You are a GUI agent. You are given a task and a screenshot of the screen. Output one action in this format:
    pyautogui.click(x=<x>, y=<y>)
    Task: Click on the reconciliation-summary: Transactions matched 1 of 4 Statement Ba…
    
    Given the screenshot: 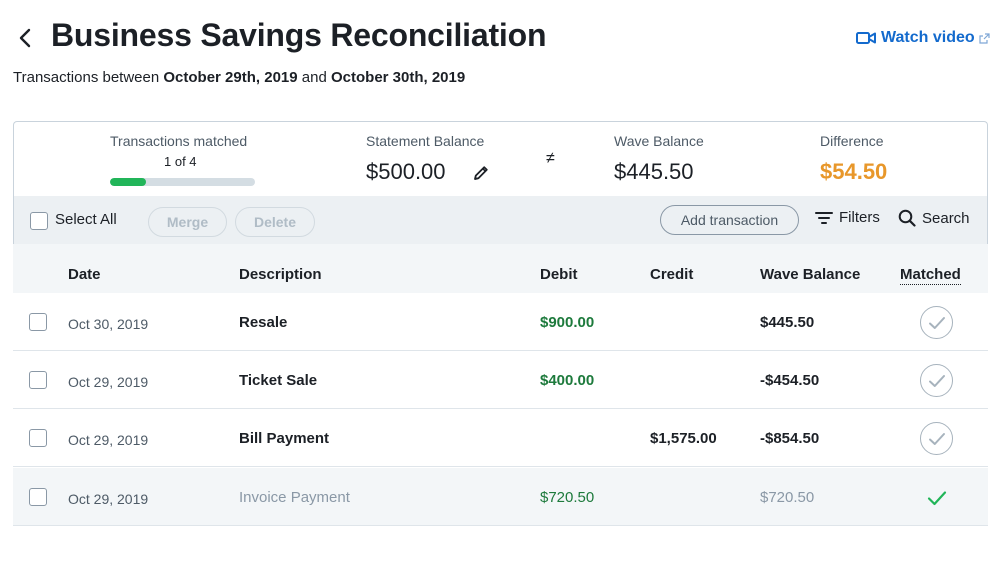 What is the action you would take?
    pyautogui.click(x=500, y=158)
    